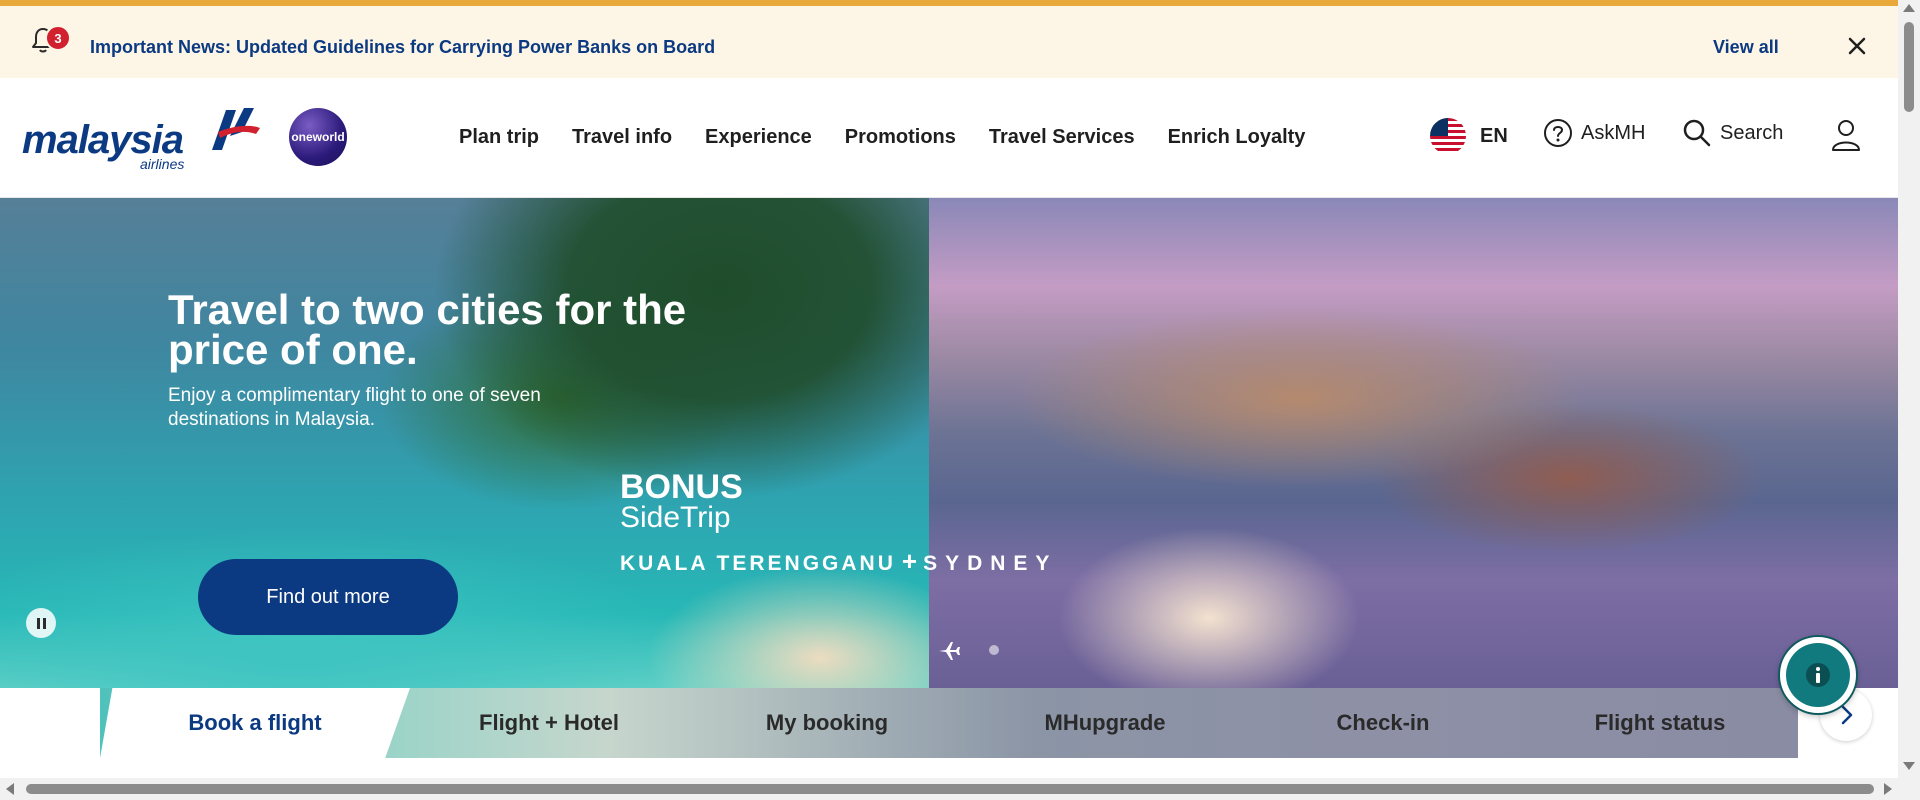  I want to click on carousel-indicators, so click(968, 650).